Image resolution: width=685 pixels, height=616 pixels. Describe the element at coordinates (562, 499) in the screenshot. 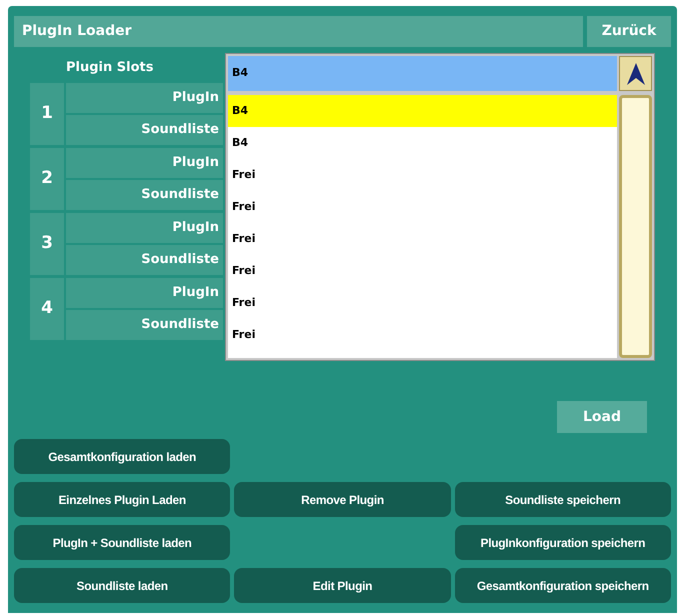

I see `action-button: Soundliste speichern` at that location.